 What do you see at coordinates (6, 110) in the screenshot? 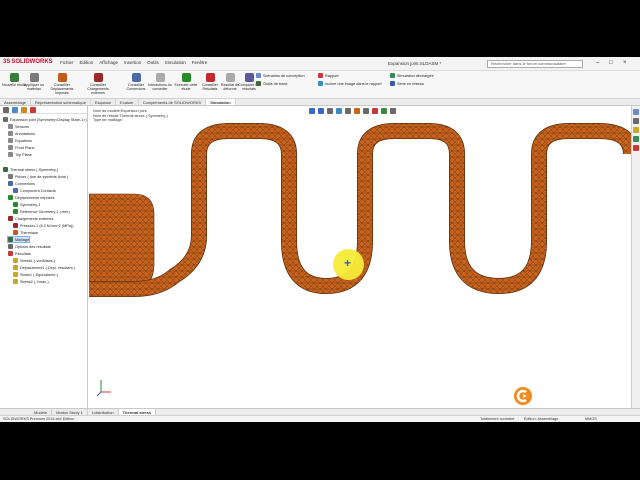
I see `feature-manager-icon` at bounding box center [6, 110].